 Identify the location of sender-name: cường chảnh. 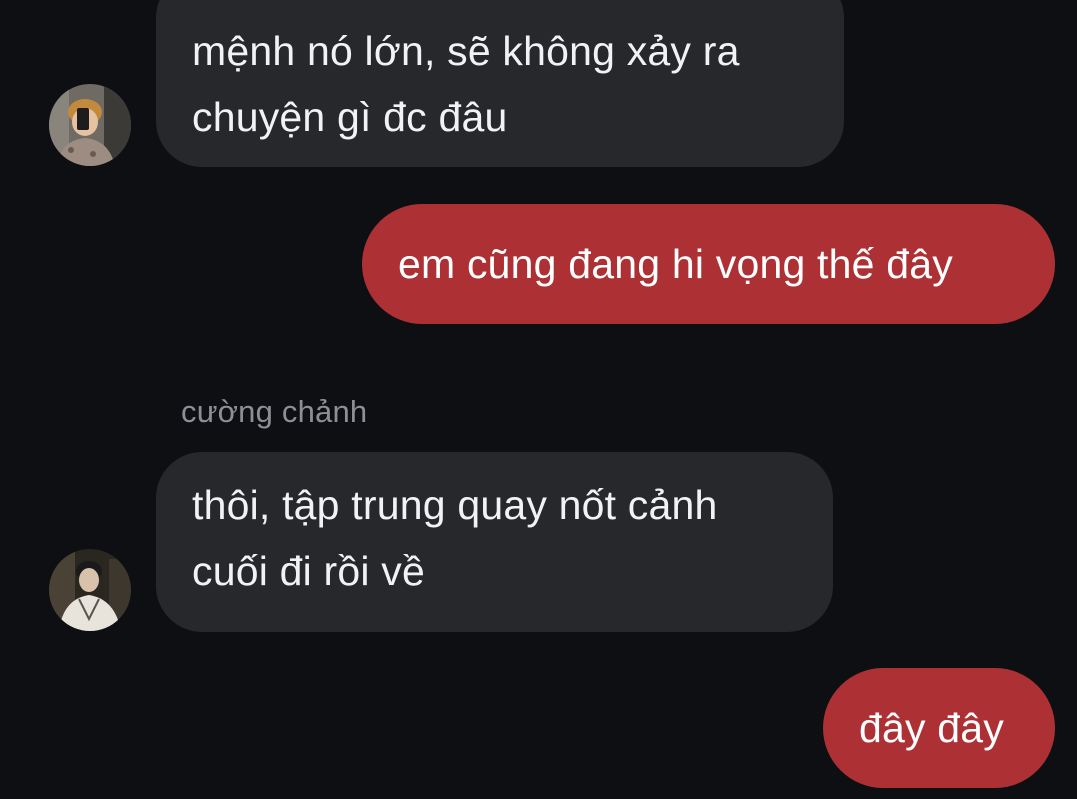
(274, 411).